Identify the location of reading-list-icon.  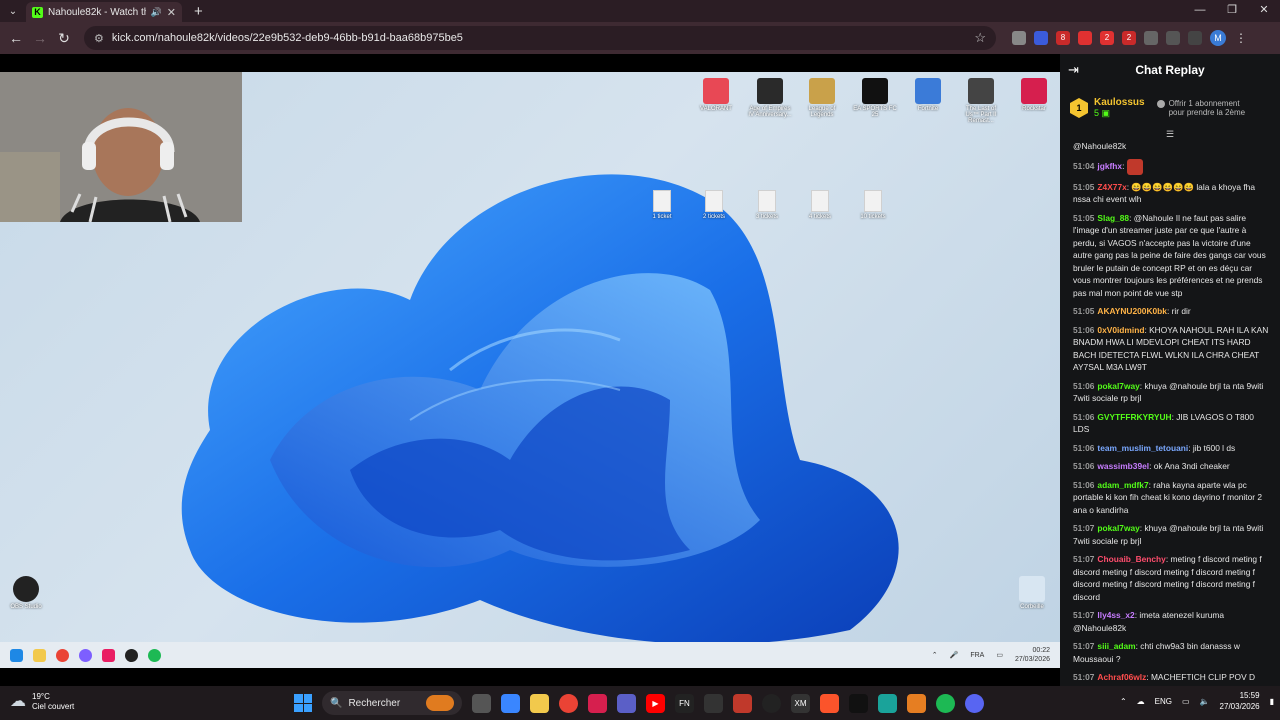
(1195, 38).